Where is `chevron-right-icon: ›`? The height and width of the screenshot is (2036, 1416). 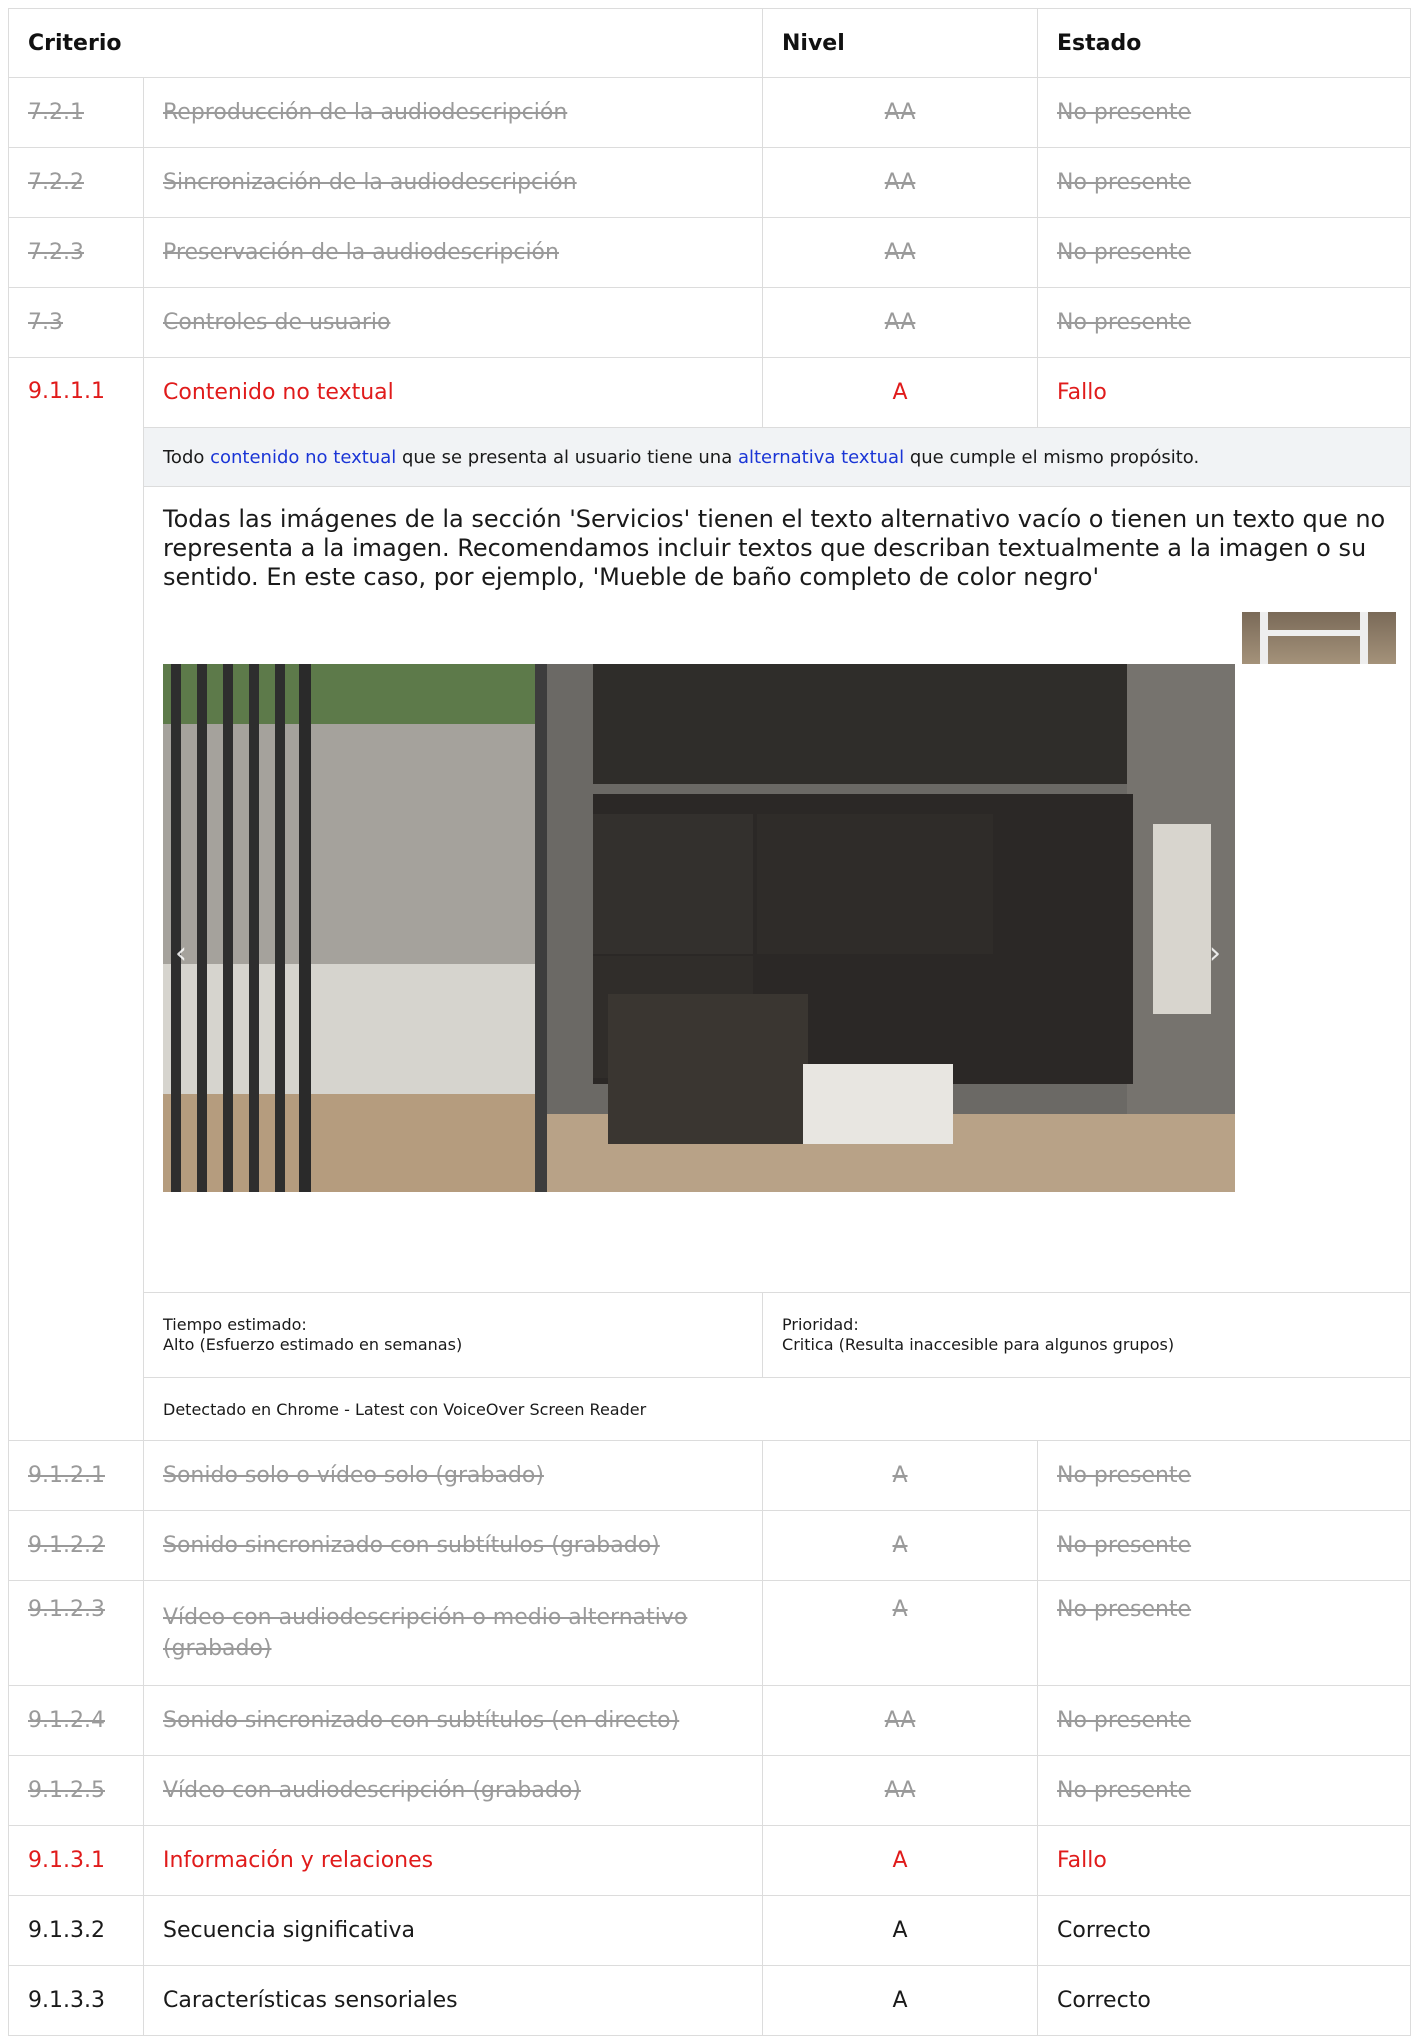 chevron-right-icon: › is located at coordinates (1215, 954).